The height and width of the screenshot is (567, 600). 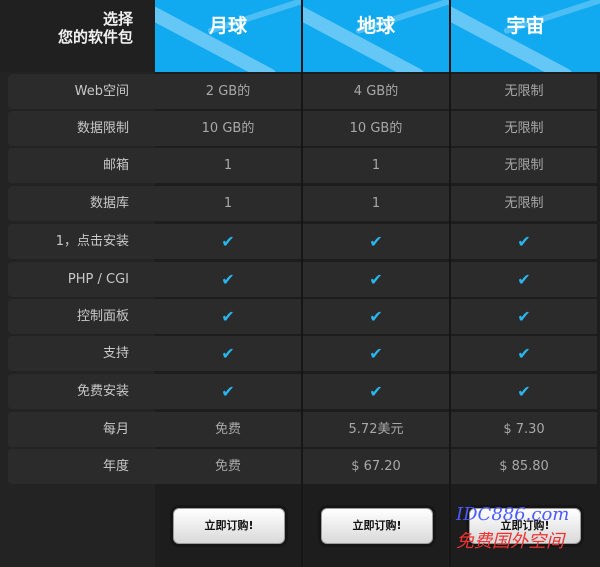 I want to click on row-label-web-space: Web空间, so click(x=81, y=91).